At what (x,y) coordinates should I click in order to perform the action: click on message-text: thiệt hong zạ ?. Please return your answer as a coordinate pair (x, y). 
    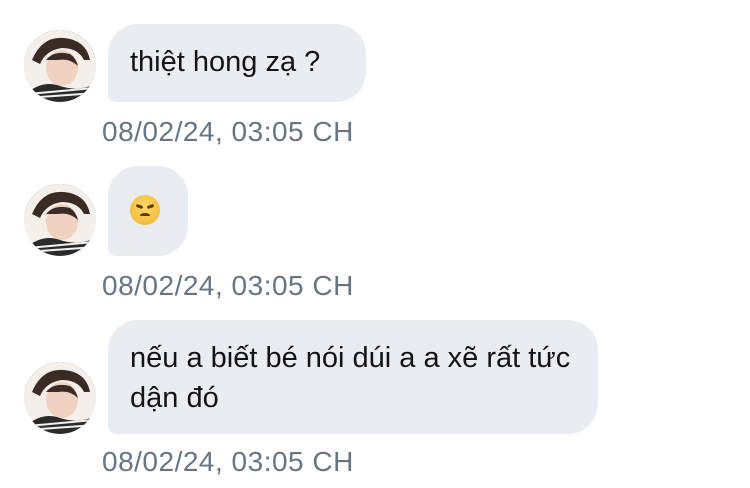
    Looking at the image, I should click on (225, 62).